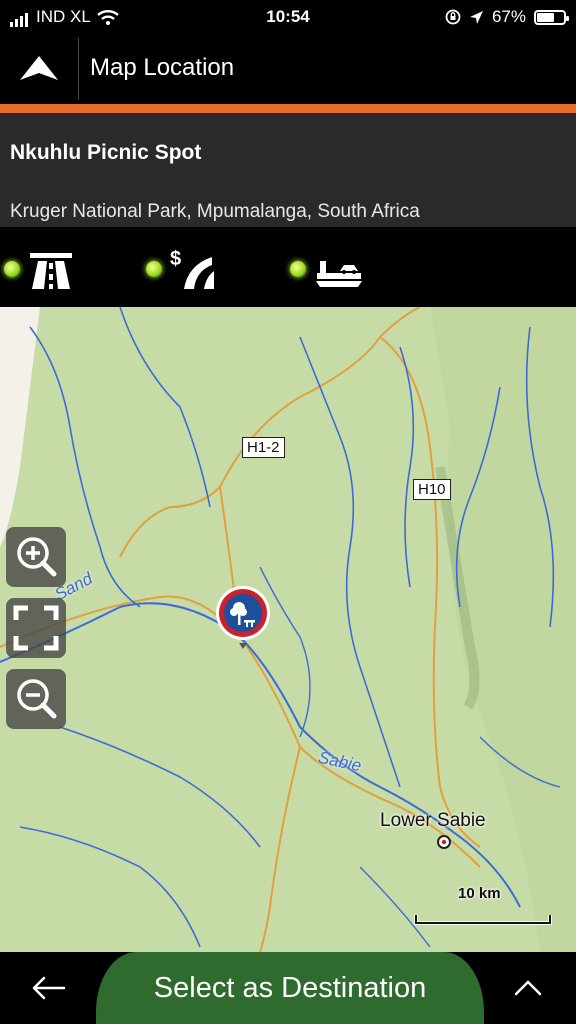 This screenshot has width=576, height=1024. What do you see at coordinates (483, 920) in the screenshot?
I see `scale-bar` at bounding box center [483, 920].